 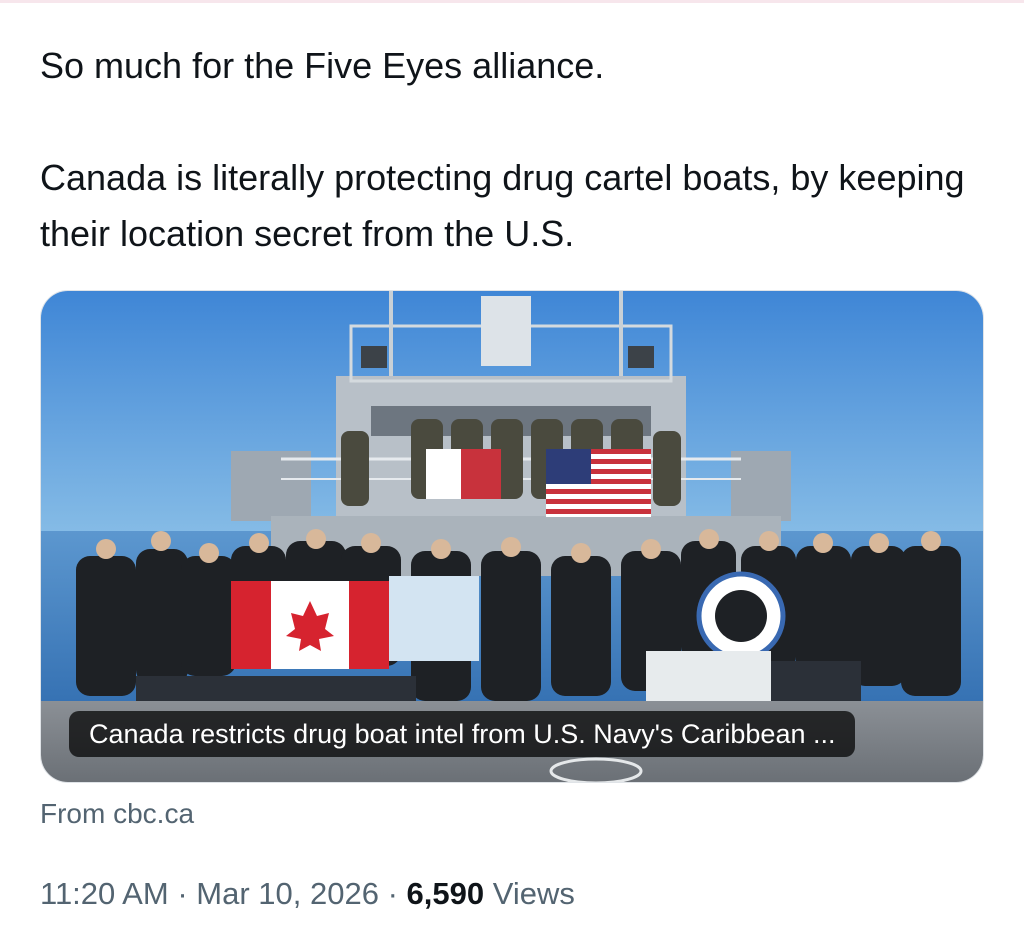 What do you see at coordinates (117, 814) in the screenshot?
I see `link-source: From cbc.ca` at bounding box center [117, 814].